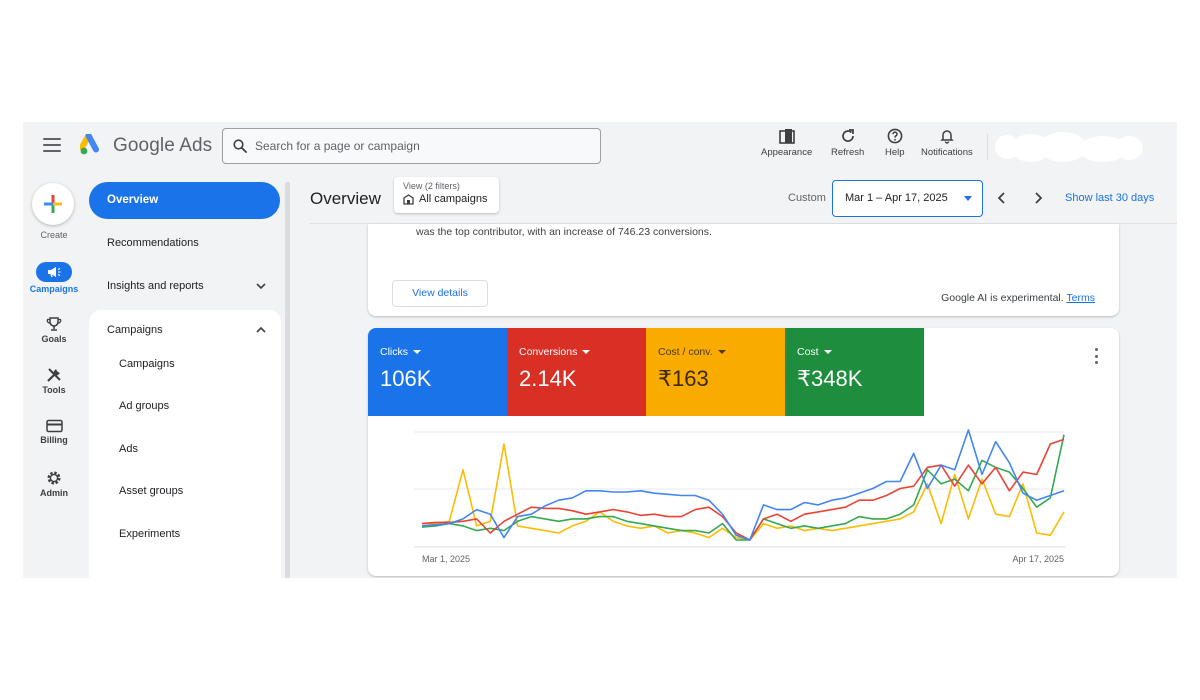 This screenshot has width=1200, height=700. I want to click on rail-admin-label: Admin, so click(54, 493).